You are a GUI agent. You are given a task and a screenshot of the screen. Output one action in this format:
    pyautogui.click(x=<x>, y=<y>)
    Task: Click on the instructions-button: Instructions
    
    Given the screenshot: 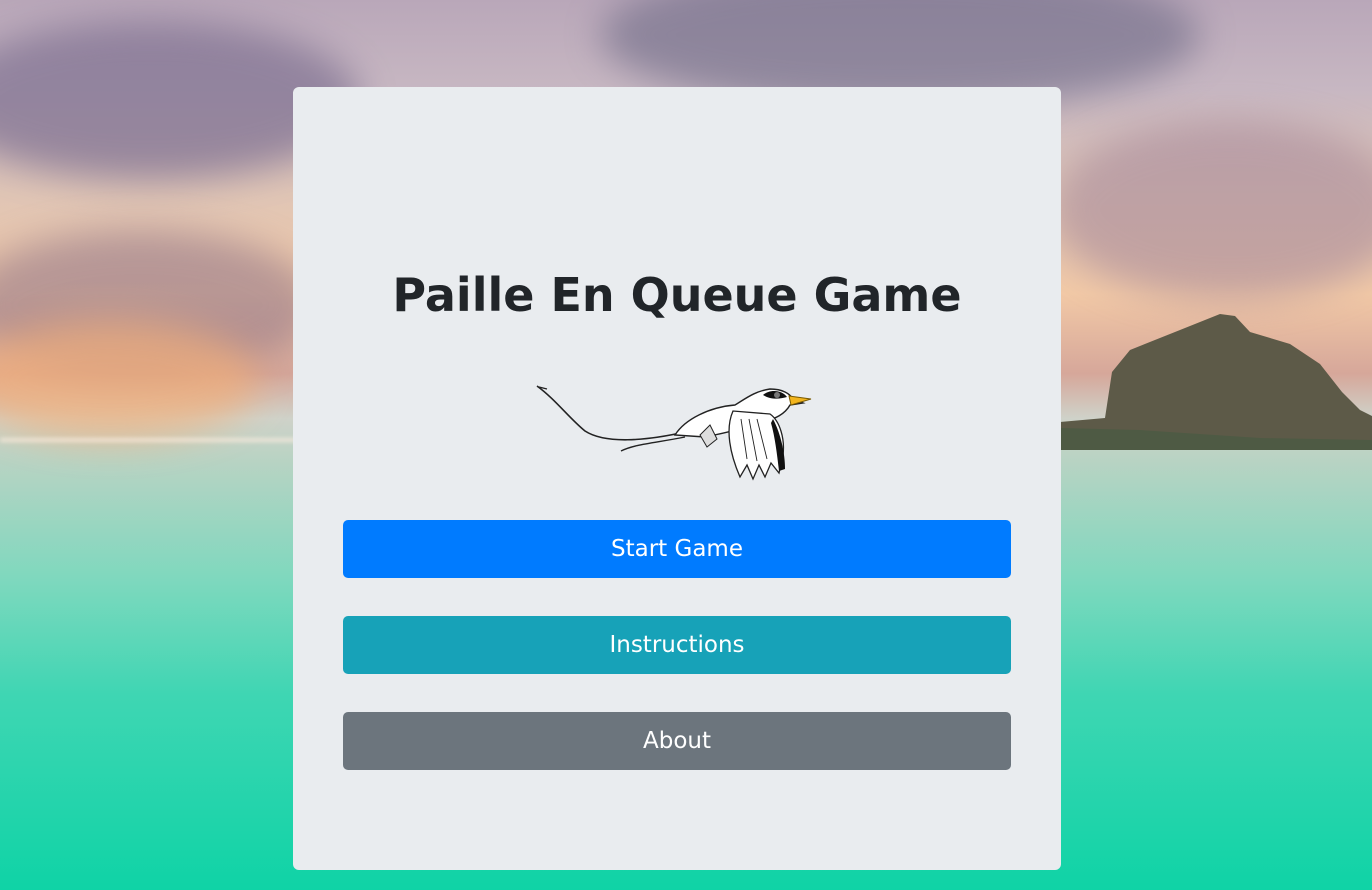 What is the action you would take?
    pyautogui.click(x=677, y=645)
    